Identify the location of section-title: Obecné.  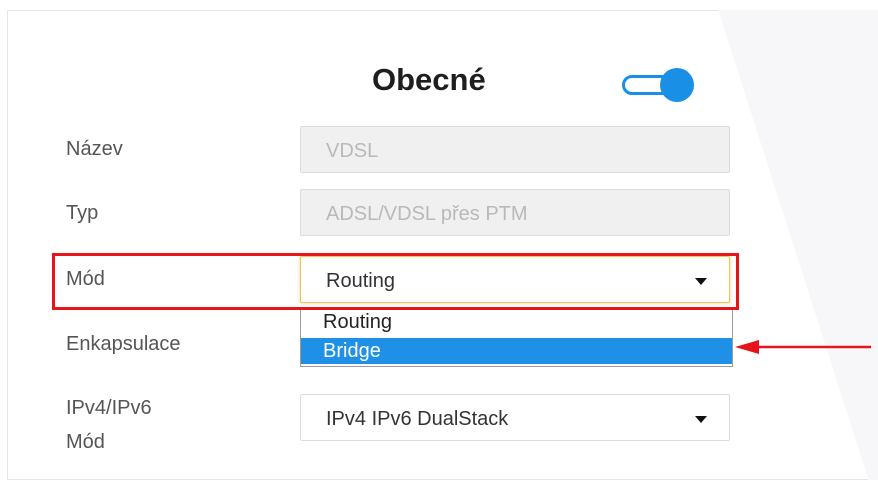
(429, 79).